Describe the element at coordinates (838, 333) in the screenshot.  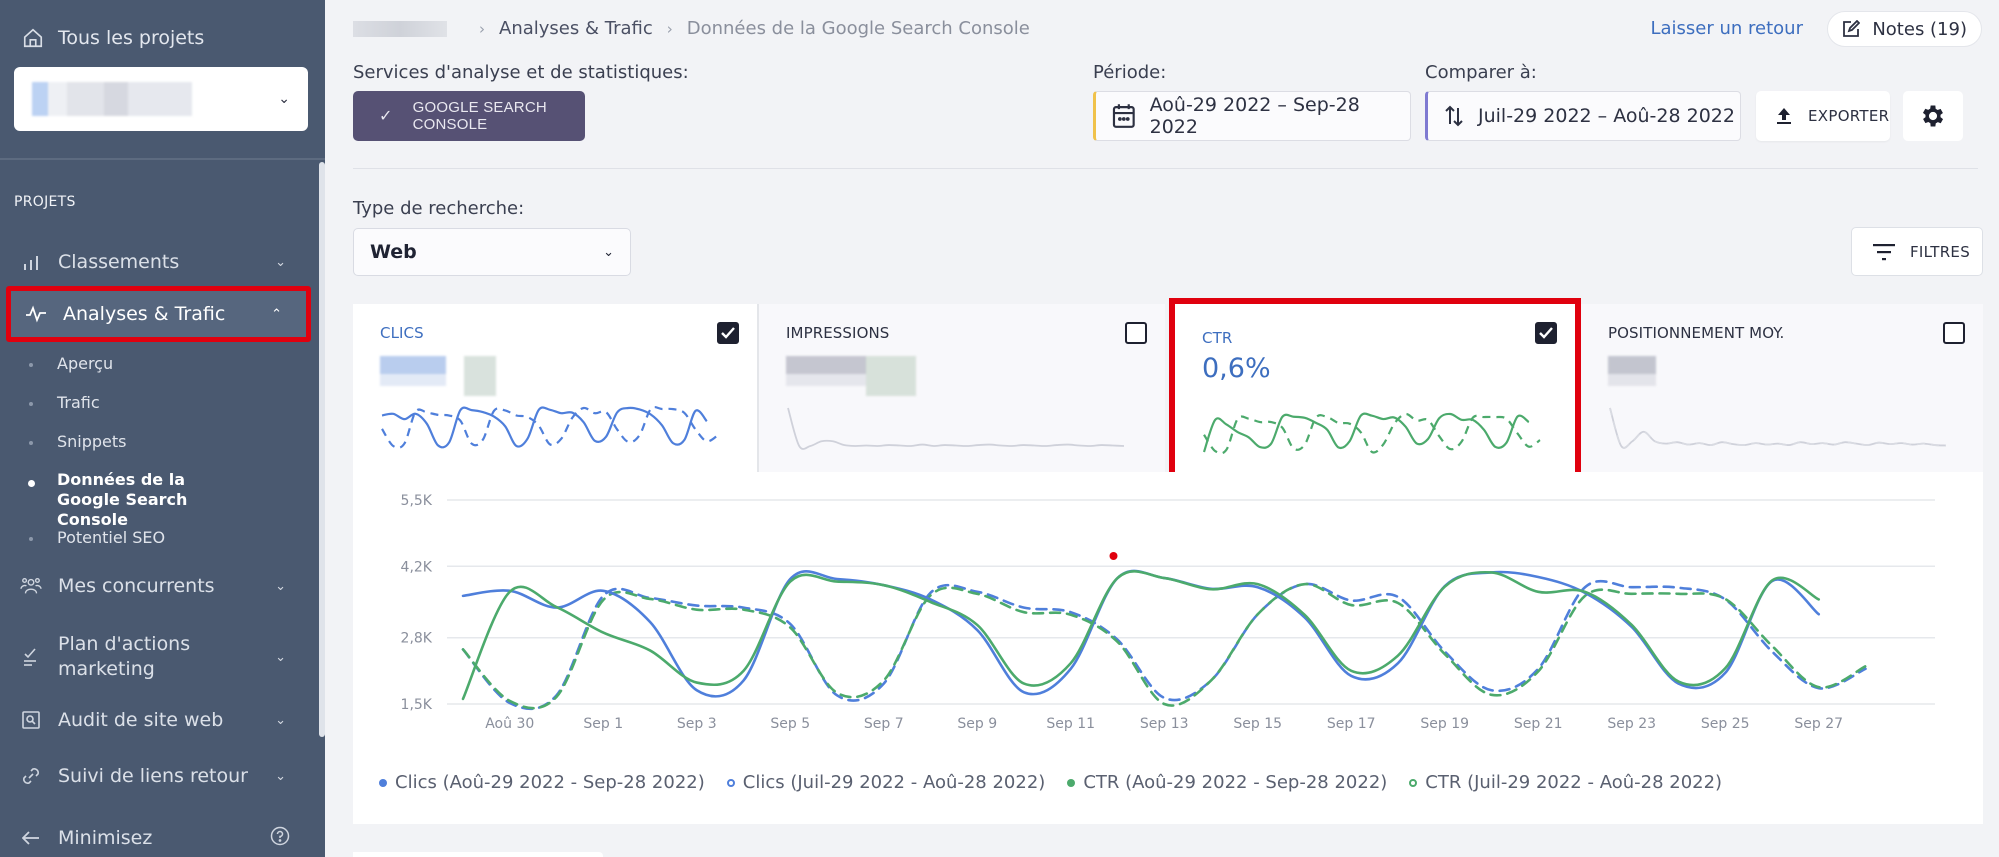
I see `metric-title: IMPRESSIONS` at that location.